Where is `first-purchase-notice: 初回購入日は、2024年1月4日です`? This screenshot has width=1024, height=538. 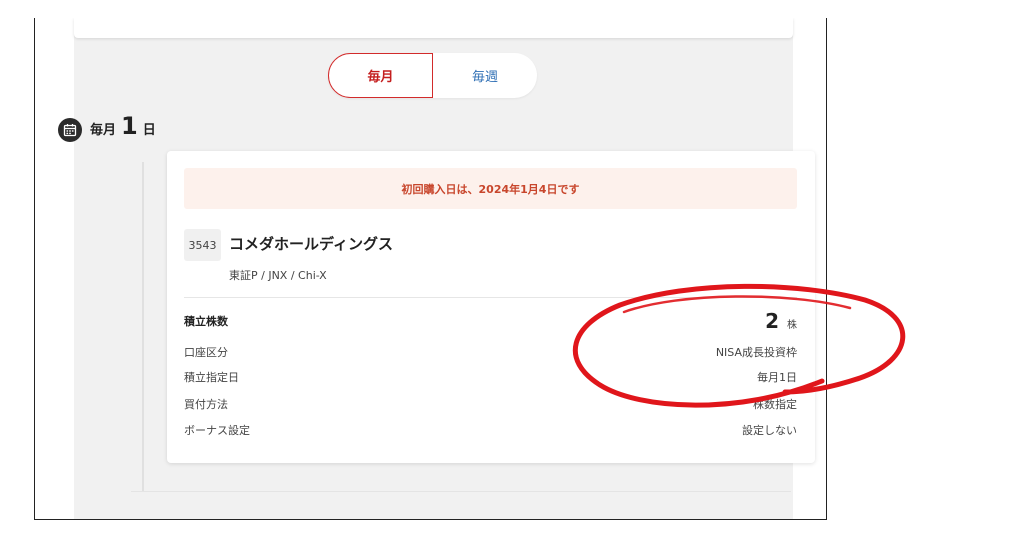
first-purchase-notice: 初回購入日は、2024年1月4日です is located at coordinates (490, 188).